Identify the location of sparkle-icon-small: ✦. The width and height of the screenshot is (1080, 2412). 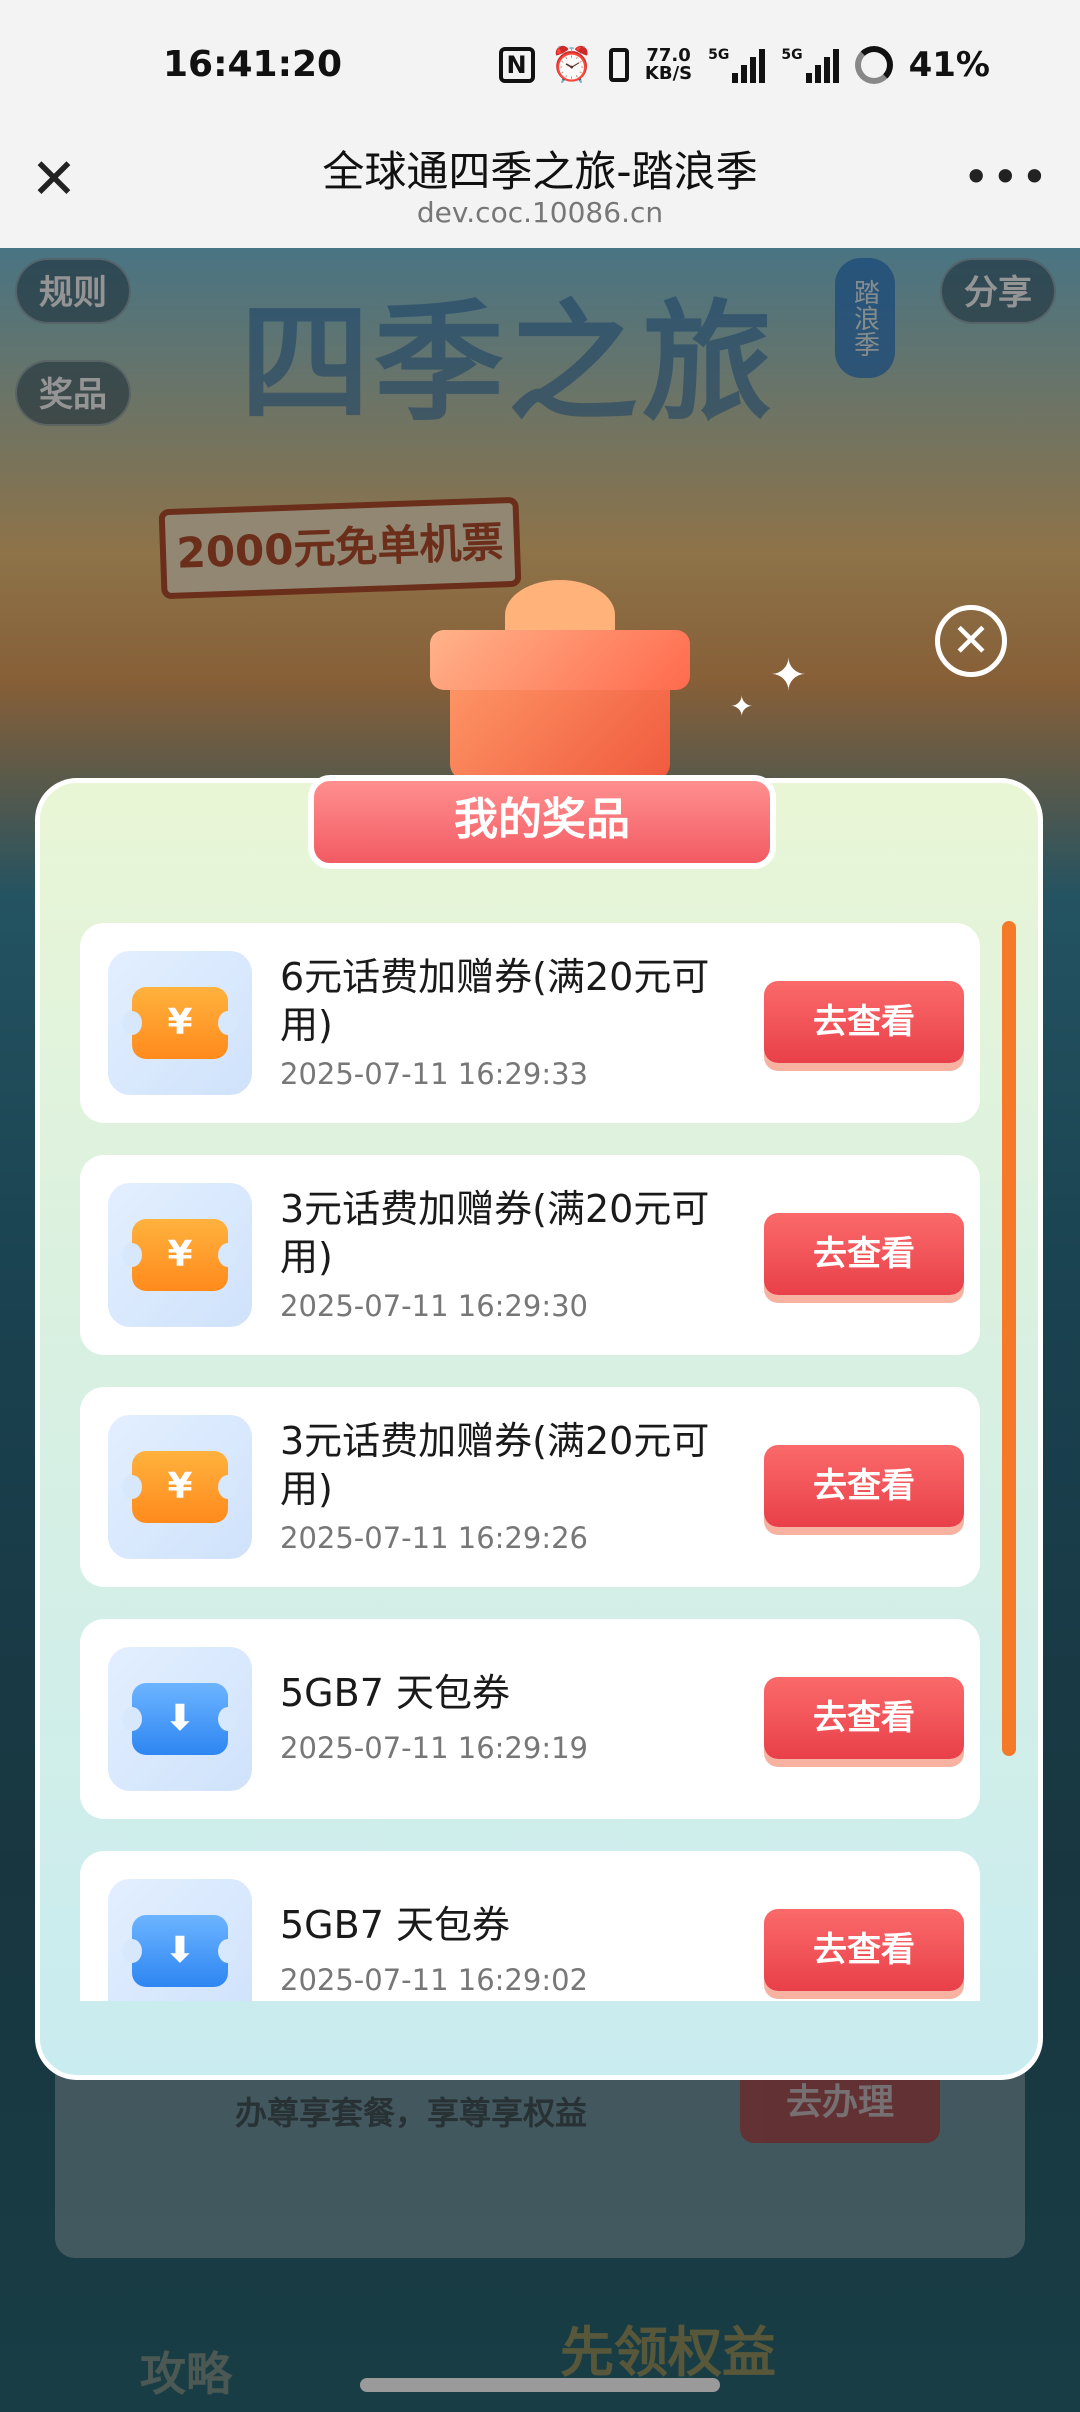
(742, 706).